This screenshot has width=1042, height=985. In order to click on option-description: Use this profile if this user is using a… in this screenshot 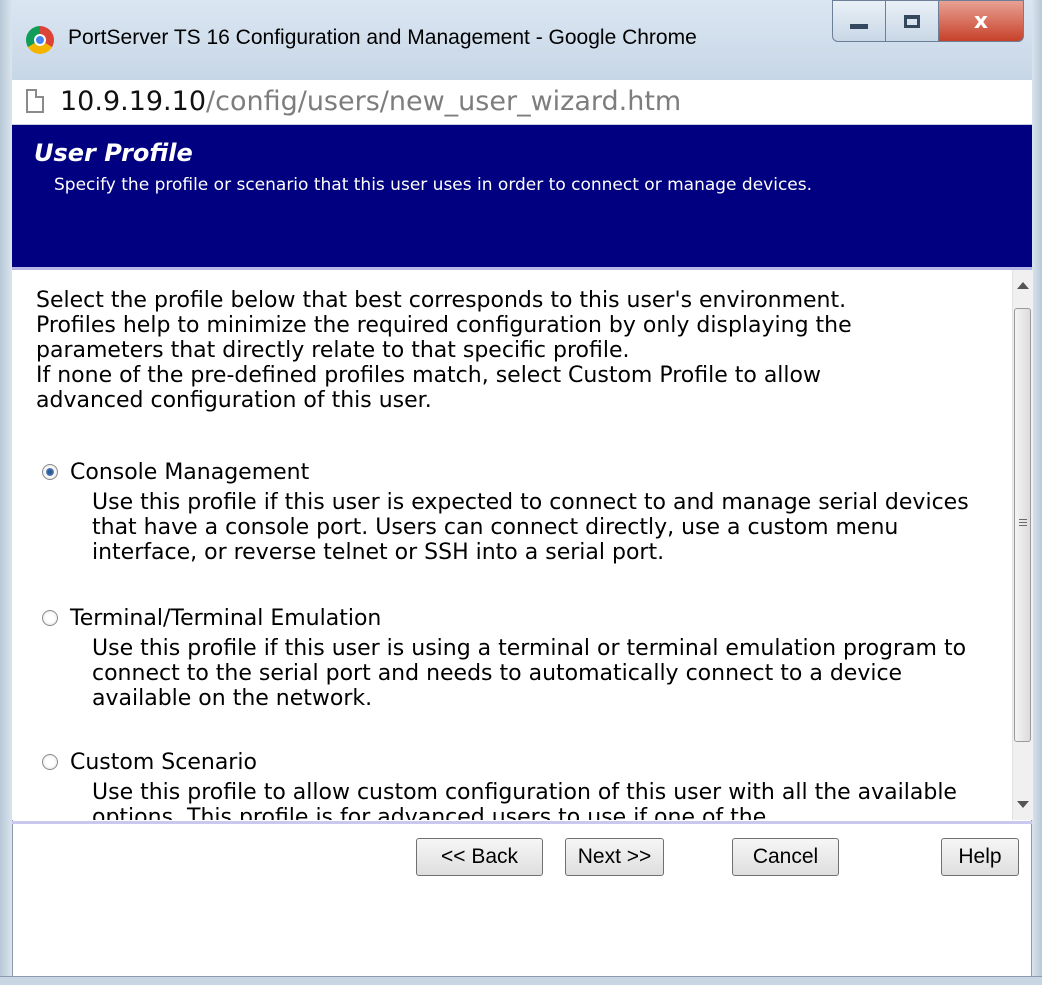, I will do `click(529, 673)`.